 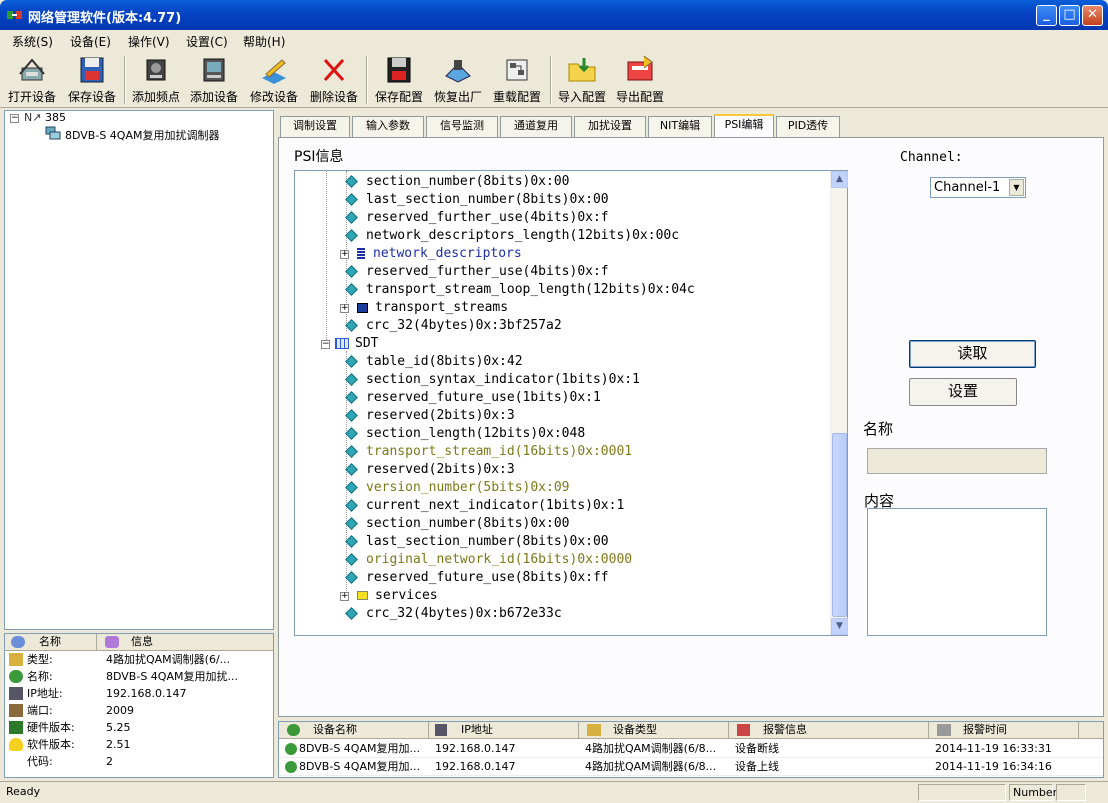 What do you see at coordinates (293, 730) in the screenshot?
I see `device-header-icon` at bounding box center [293, 730].